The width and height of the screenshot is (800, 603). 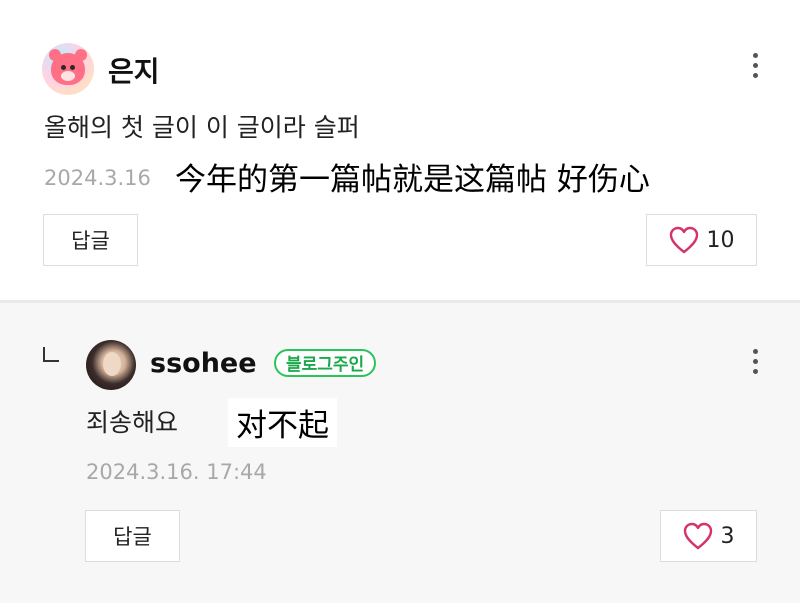 What do you see at coordinates (51, 354) in the screenshot?
I see `reply-indent-icon` at bounding box center [51, 354].